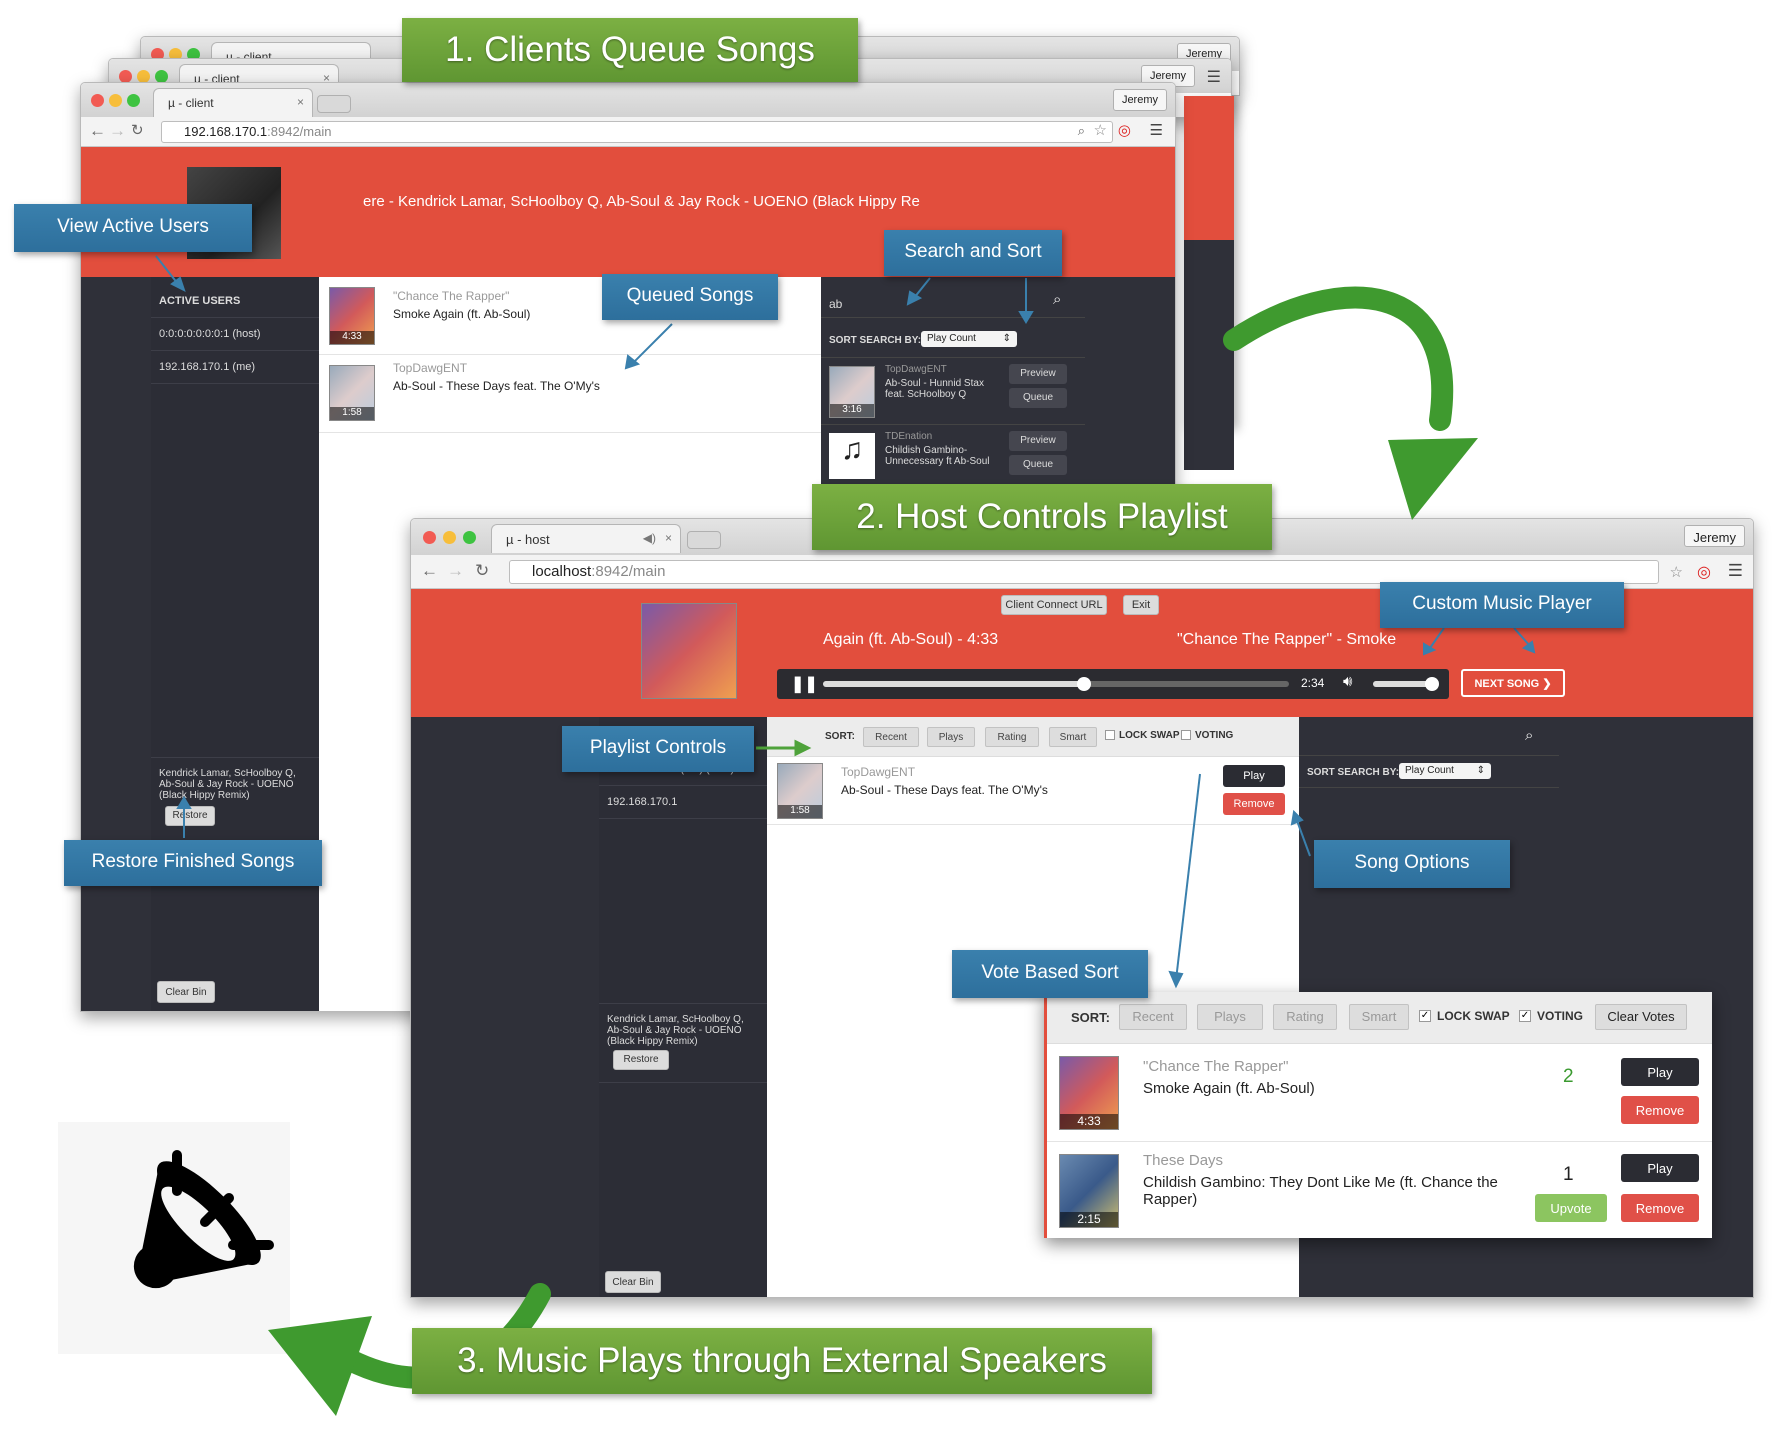 This screenshot has height=1436, width=1772. I want to click on search-sort-callout: Search and Sort, so click(973, 253).